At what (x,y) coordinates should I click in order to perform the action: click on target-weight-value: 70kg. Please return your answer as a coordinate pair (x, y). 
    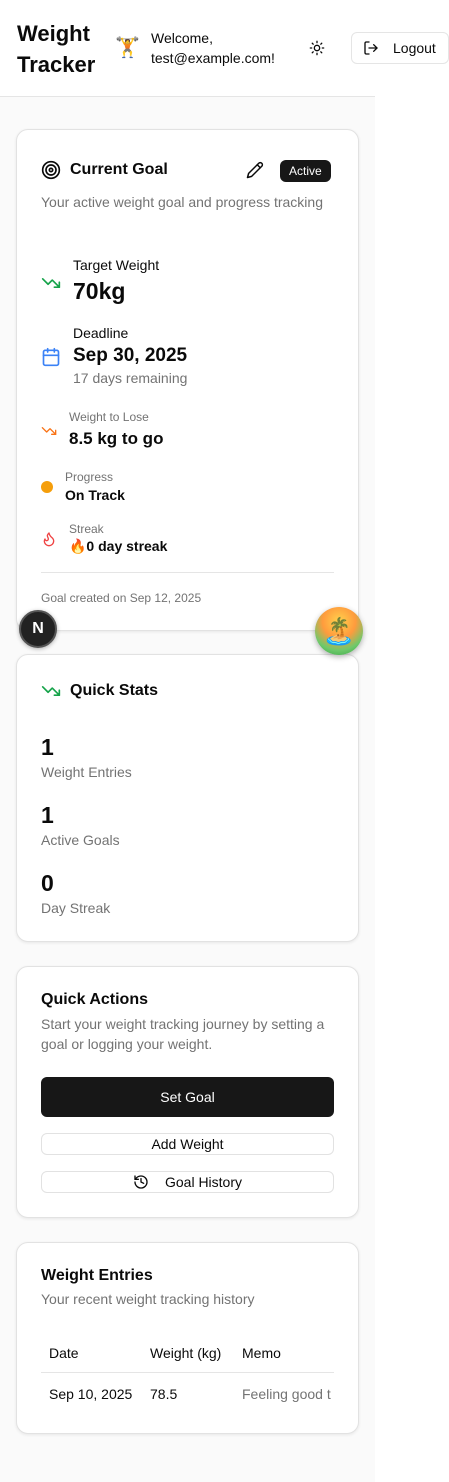
    Looking at the image, I should click on (99, 291).